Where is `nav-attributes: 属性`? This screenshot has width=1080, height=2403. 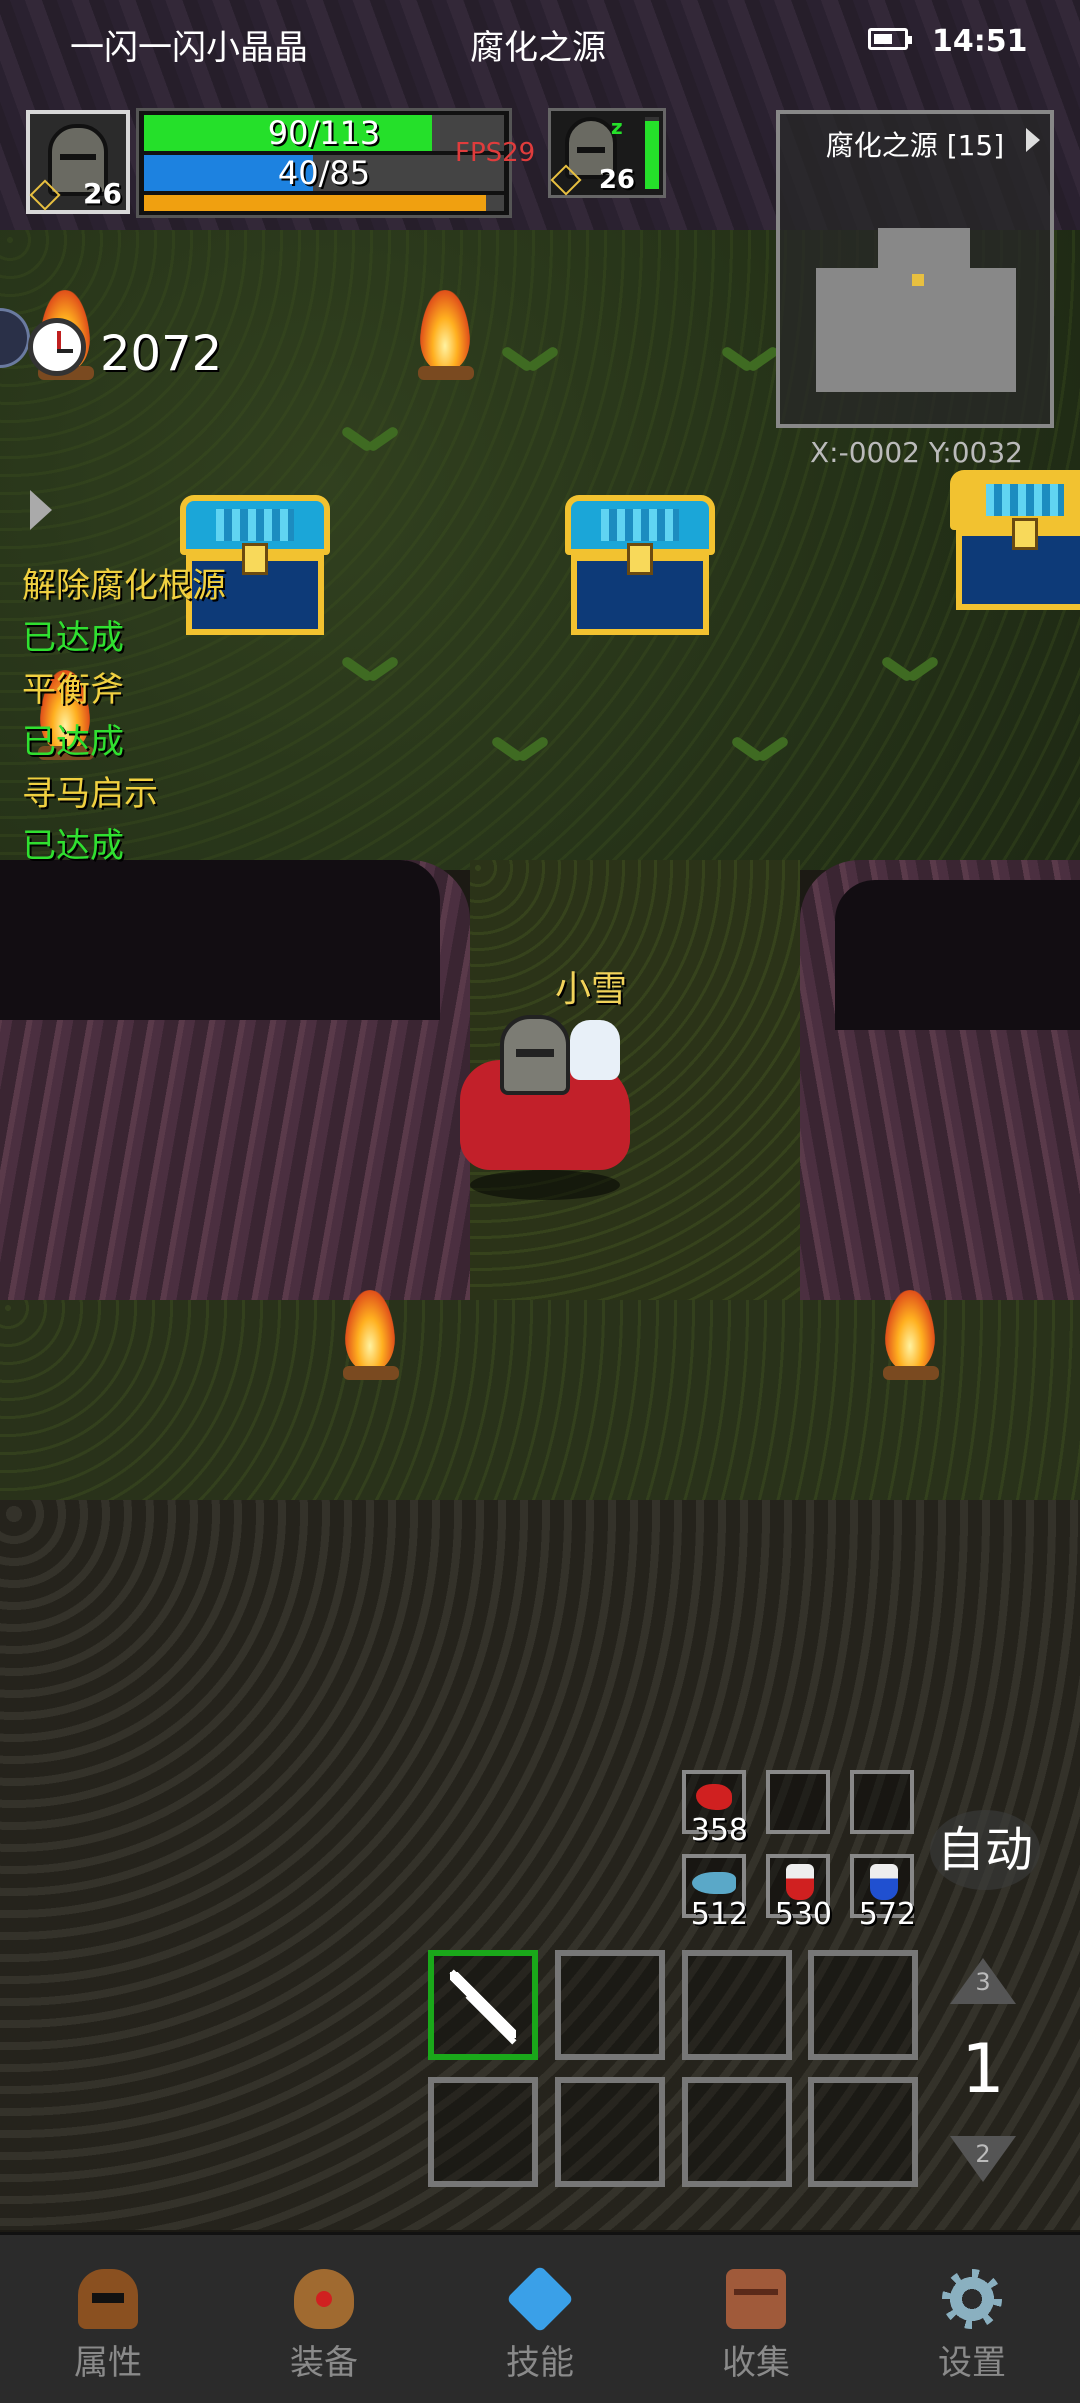
nav-attributes: 属性 is located at coordinates (108, 2319).